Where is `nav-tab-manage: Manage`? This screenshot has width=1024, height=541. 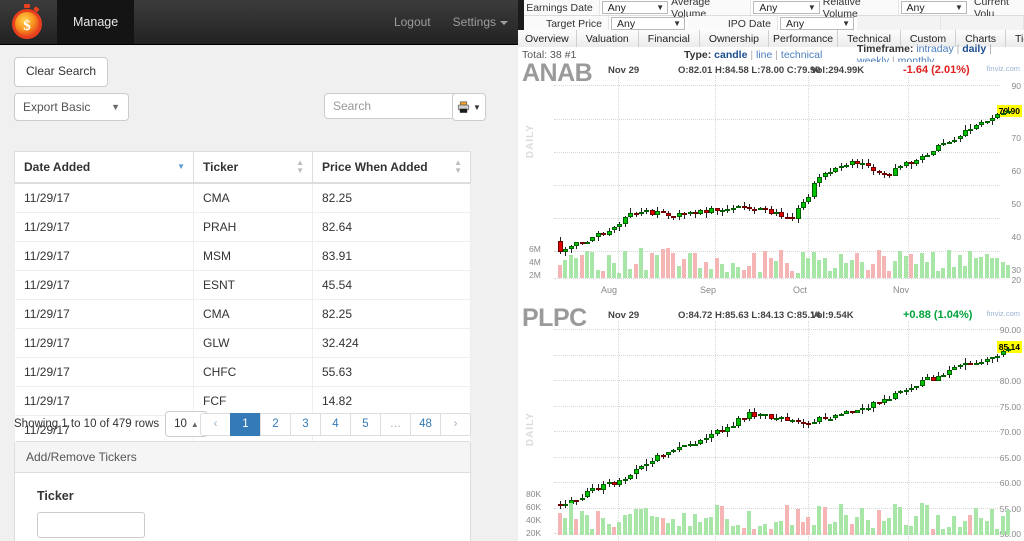 nav-tab-manage: Manage is located at coordinates (96, 22).